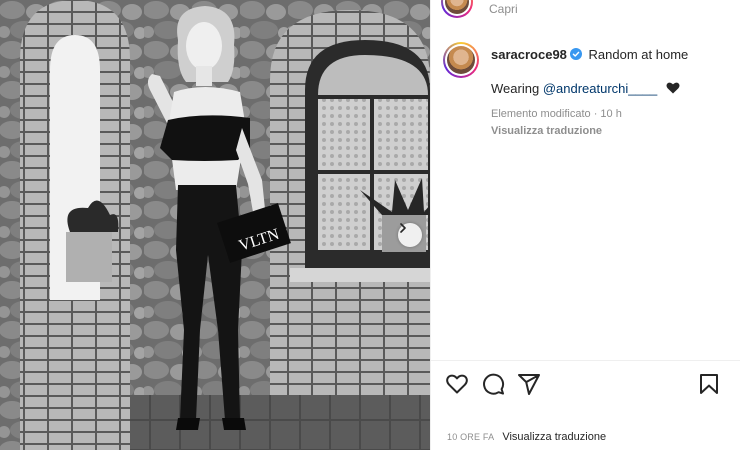  Describe the element at coordinates (673, 88) in the screenshot. I see `black-heart-emoji` at that location.